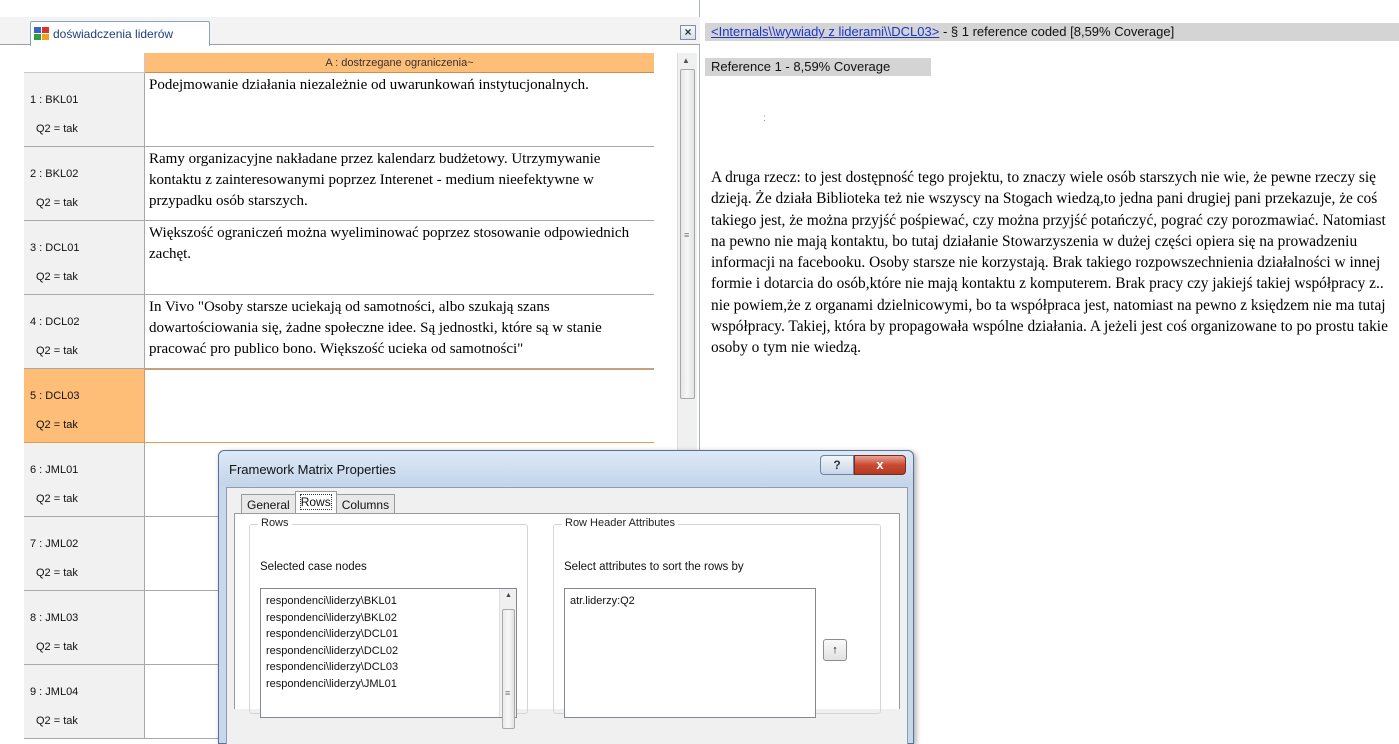  I want to click on tab-general: General, so click(268, 504).